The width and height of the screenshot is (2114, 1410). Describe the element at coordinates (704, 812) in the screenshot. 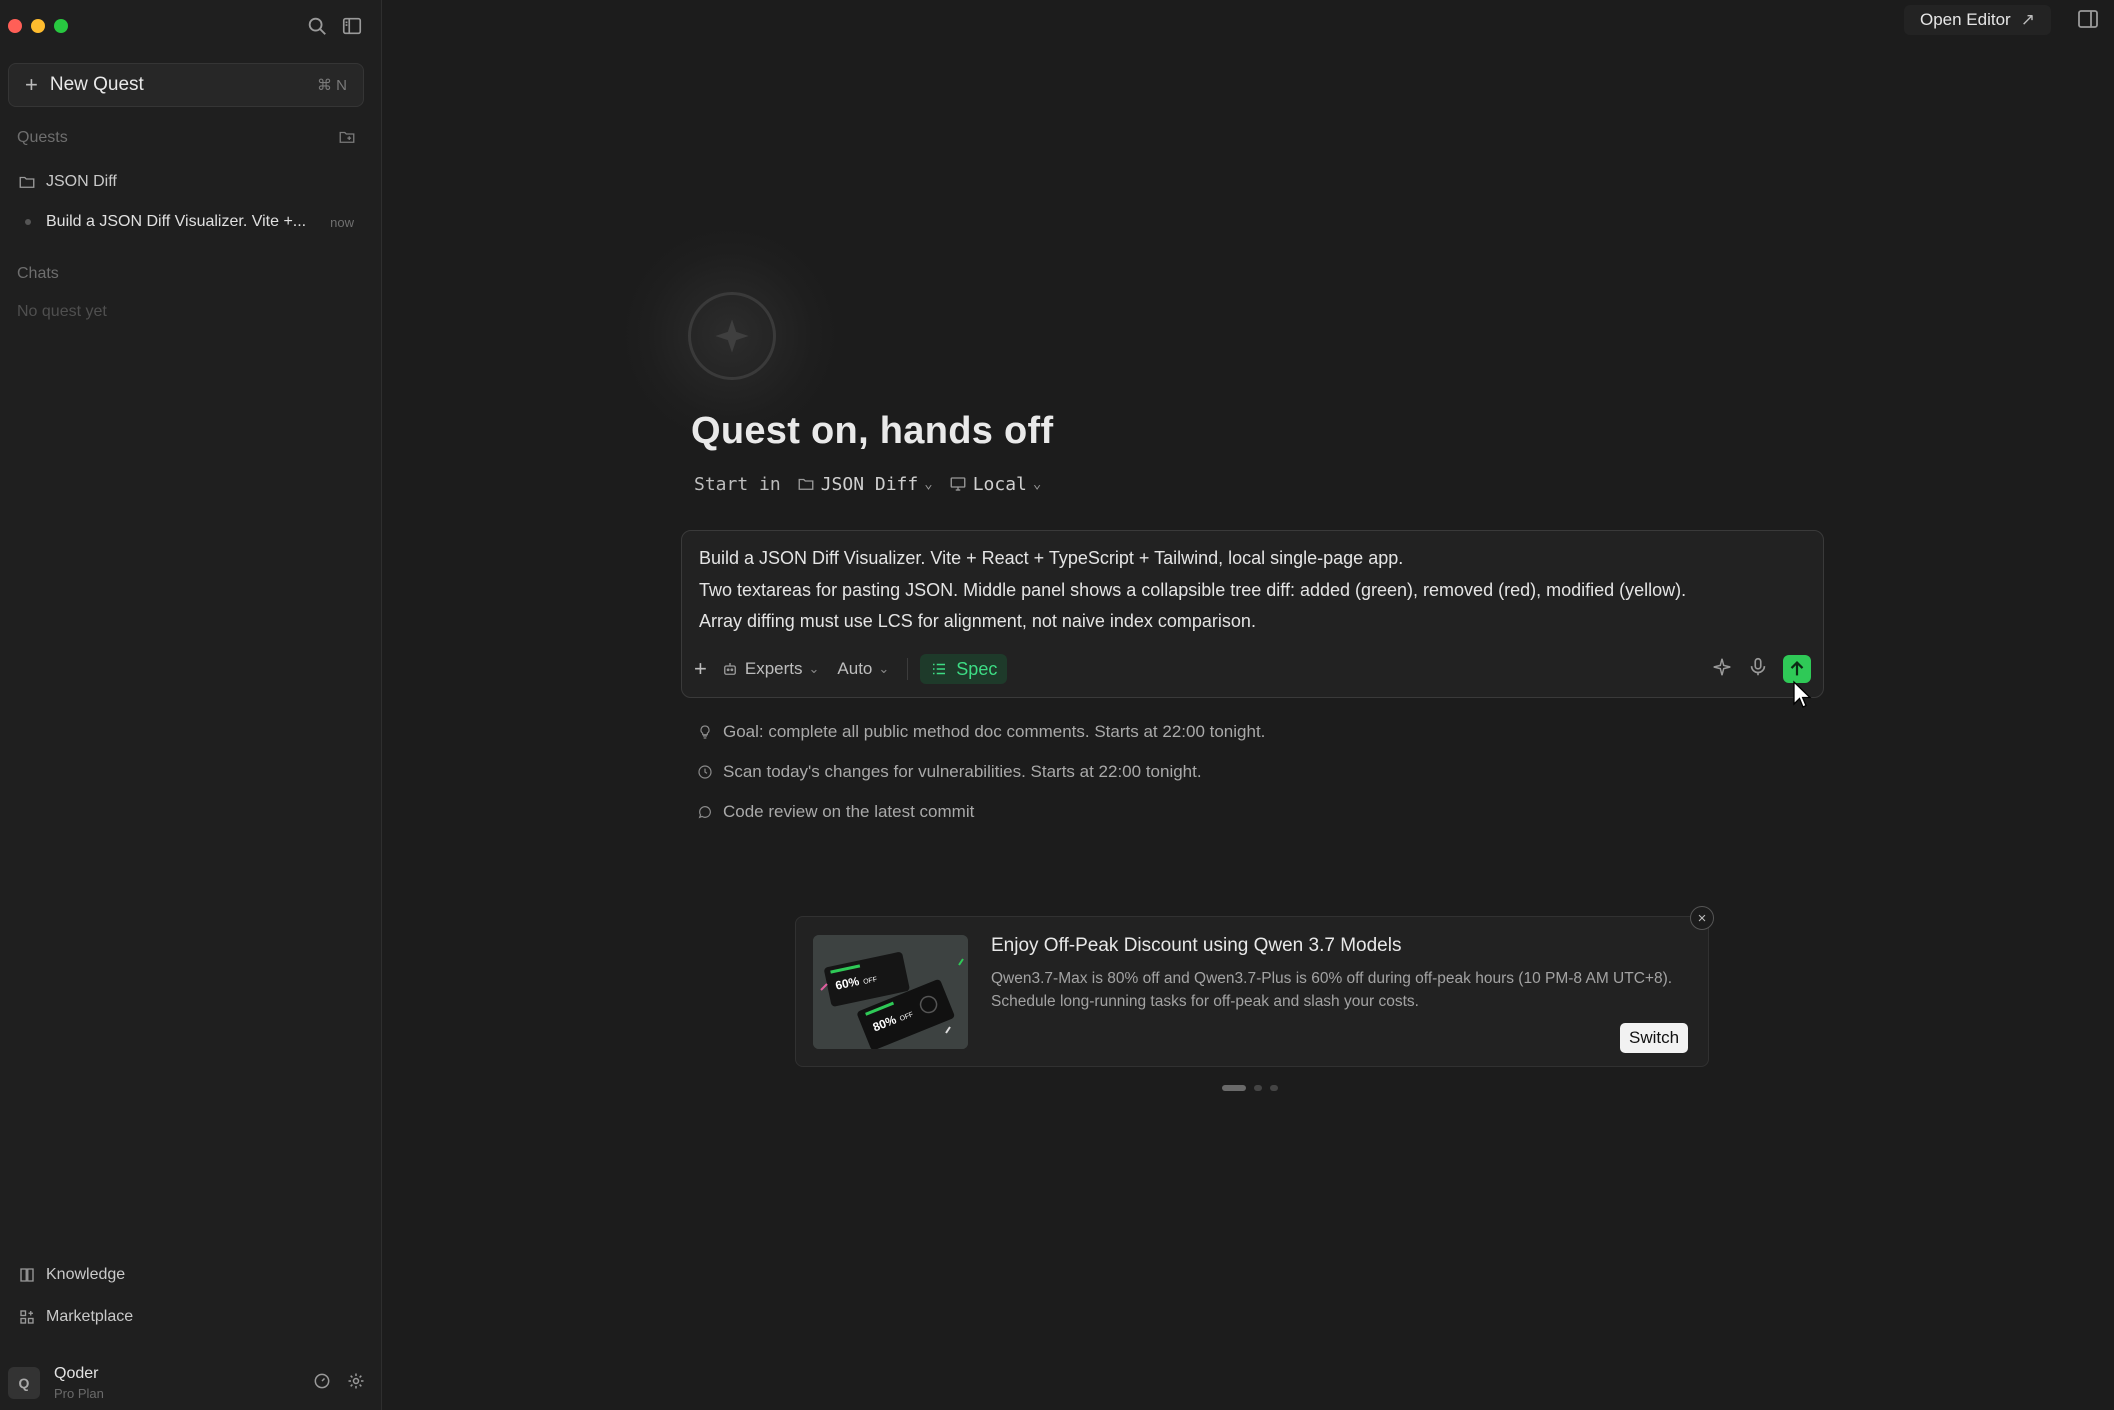

I see `chat-icon` at that location.